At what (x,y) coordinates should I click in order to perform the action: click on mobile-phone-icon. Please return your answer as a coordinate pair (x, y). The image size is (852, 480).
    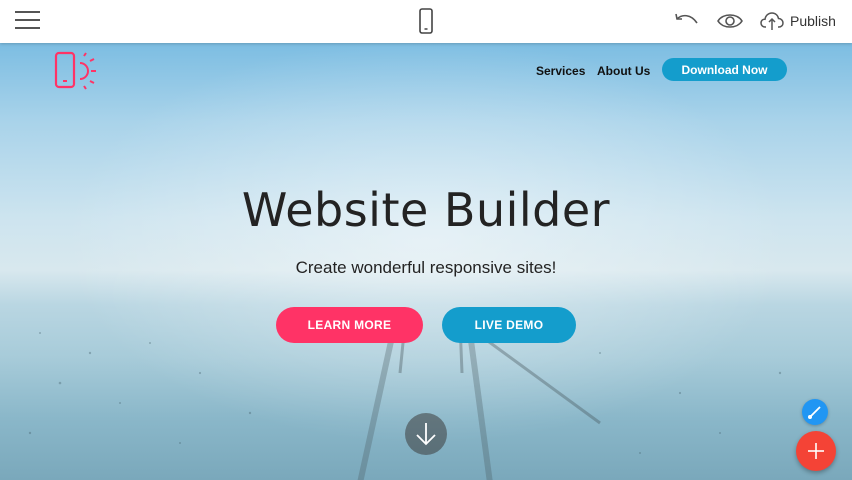
    Looking at the image, I should click on (426, 21).